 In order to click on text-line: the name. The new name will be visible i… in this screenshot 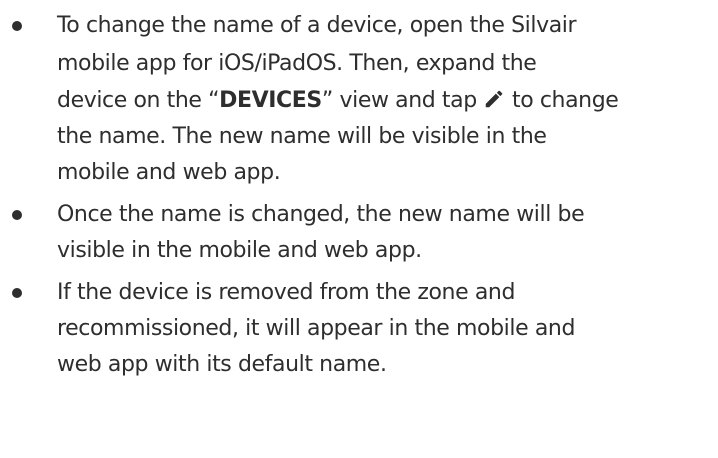, I will do `click(302, 136)`.